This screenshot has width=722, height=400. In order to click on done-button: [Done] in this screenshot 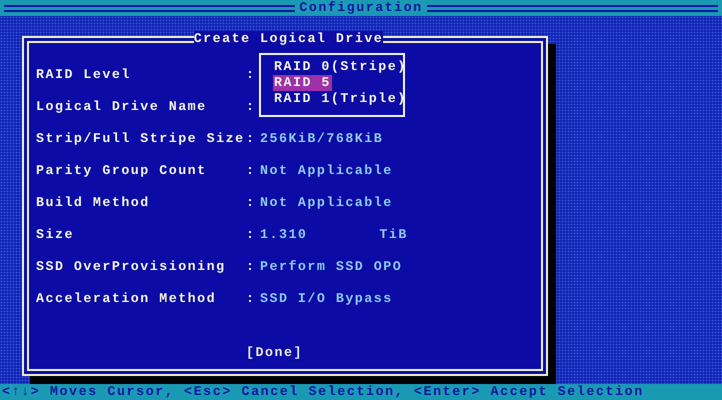, I will do `click(274, 353)`.